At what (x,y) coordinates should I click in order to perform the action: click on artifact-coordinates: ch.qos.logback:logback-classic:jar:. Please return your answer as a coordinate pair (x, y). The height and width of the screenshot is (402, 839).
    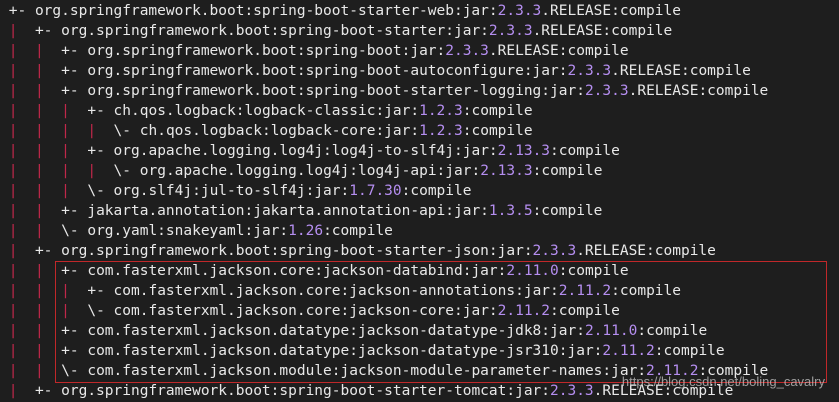
    Looking at the image, I should click on (266, 111).